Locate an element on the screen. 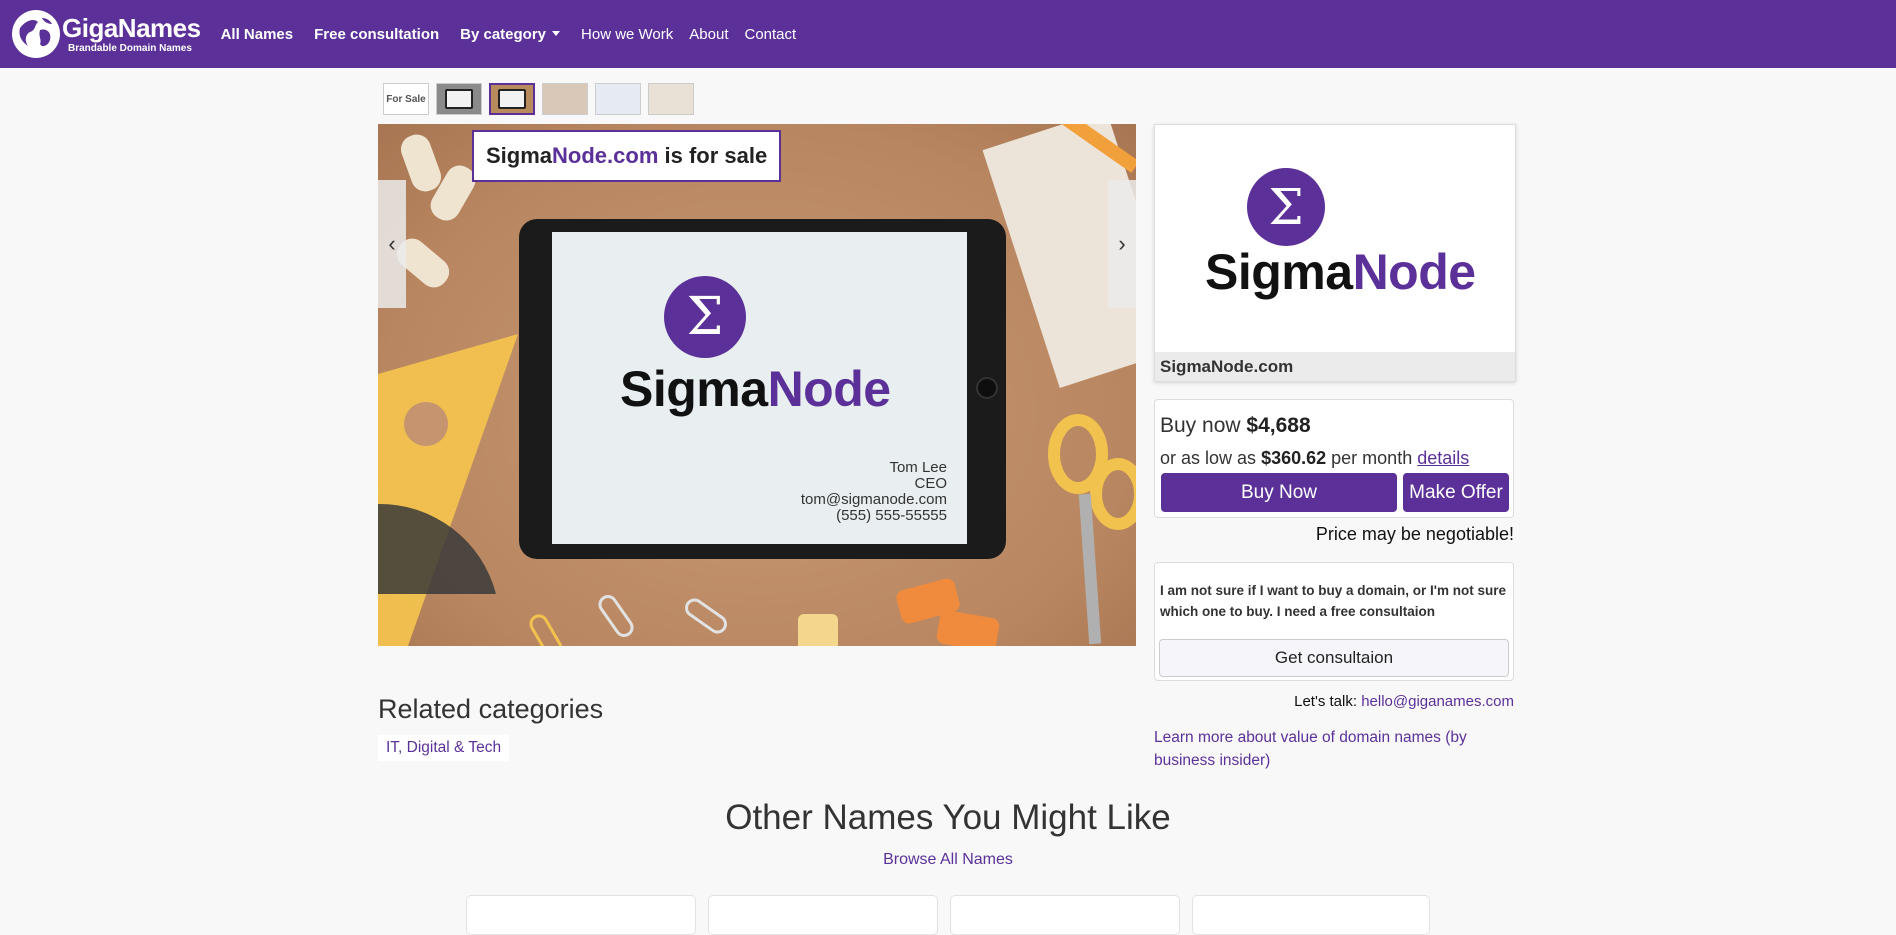 The height and width of the screenshot is (935, 1896). buy-now-button: Buy Now is located at coordinates (1279, 492).